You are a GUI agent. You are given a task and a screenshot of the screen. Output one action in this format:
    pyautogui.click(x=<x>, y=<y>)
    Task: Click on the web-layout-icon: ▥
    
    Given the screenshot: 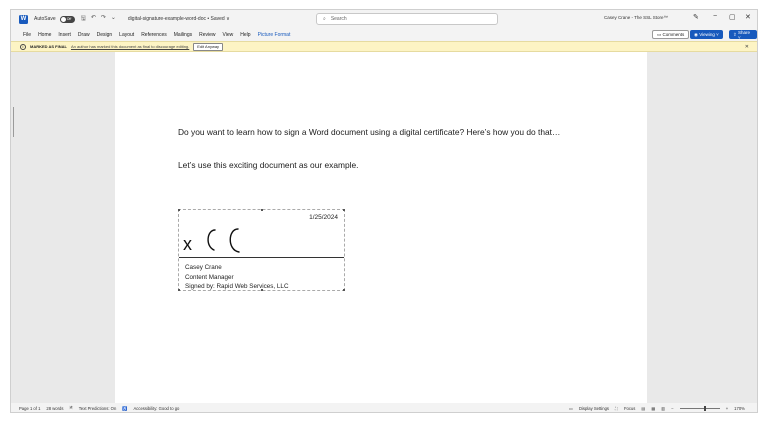 What is the action you would take?
    pyautogui.click(x=663, y=408)
    